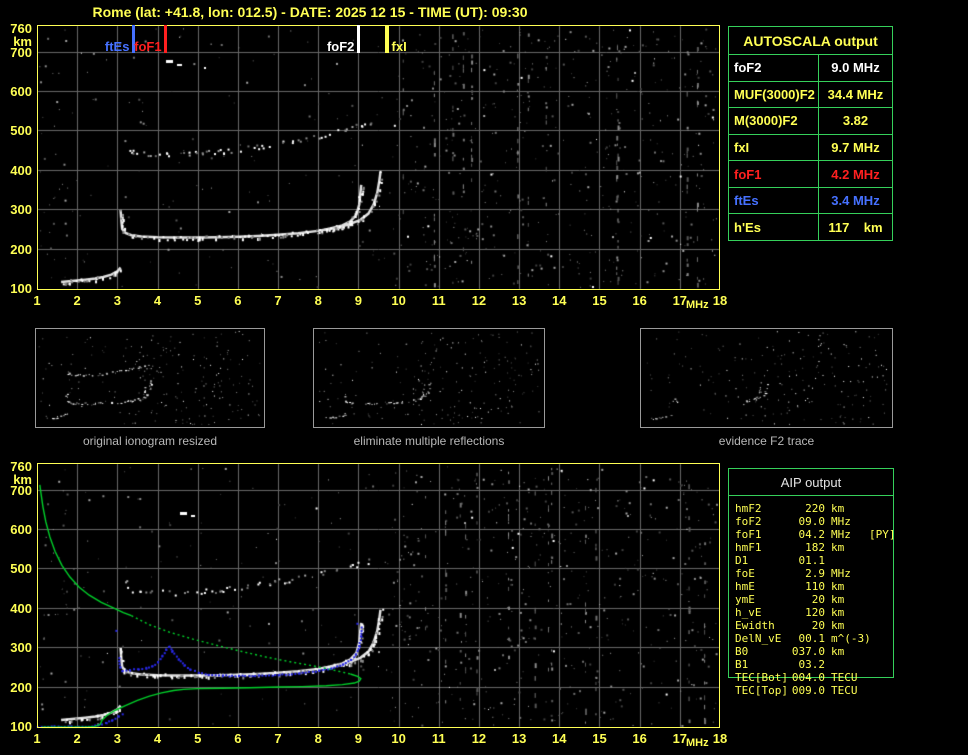 Image resolution: width=968 pixels, height=755 pixels. Describe the element at coordinates (810, 148) in the screenshot. I see `table-row-fxi: fxI 9.7 MHz` at that location.